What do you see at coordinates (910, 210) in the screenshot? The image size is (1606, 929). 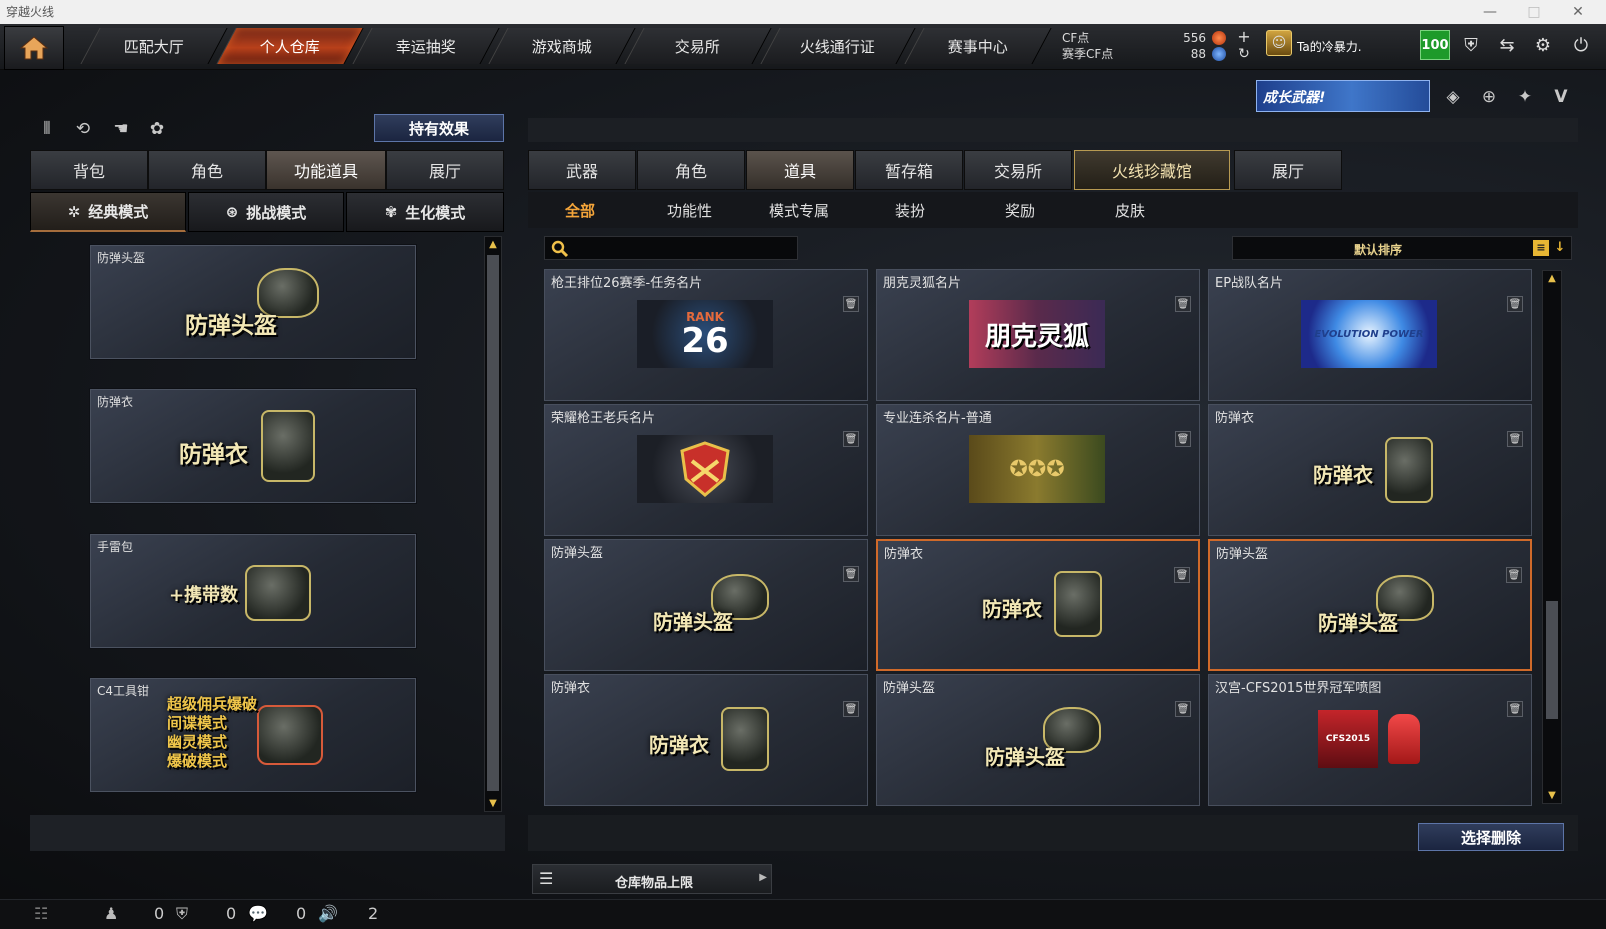 I see `subtab-cosmetic: 装扮` at bounding box center [910, 210].